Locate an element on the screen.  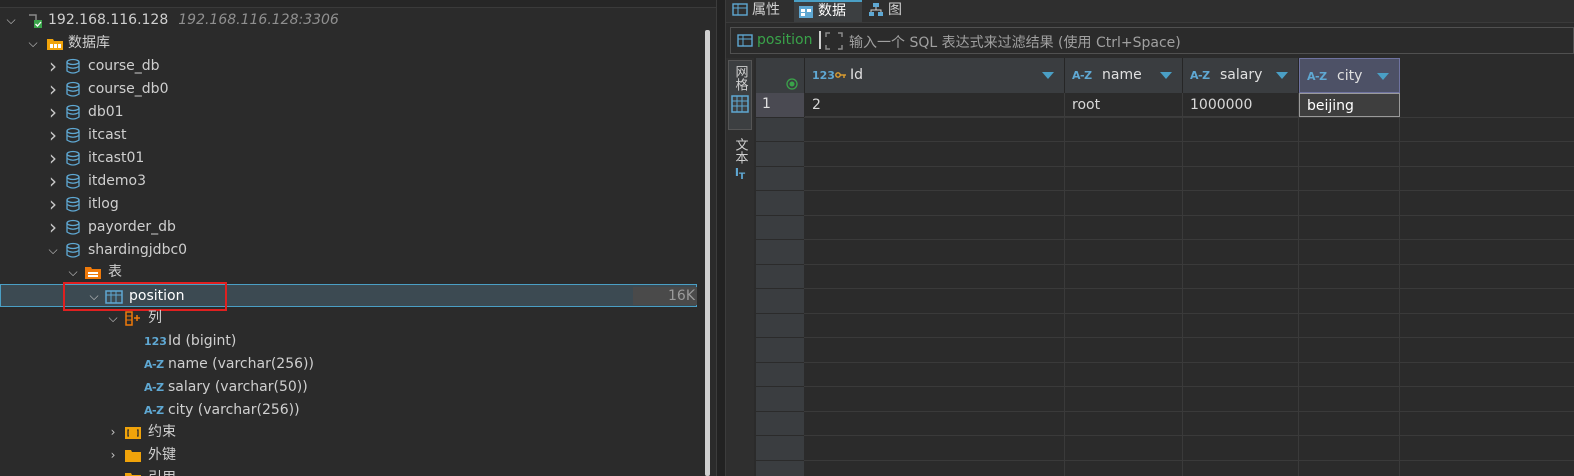
grid-cell: 1000000 is located at coordinates (1241, 105).